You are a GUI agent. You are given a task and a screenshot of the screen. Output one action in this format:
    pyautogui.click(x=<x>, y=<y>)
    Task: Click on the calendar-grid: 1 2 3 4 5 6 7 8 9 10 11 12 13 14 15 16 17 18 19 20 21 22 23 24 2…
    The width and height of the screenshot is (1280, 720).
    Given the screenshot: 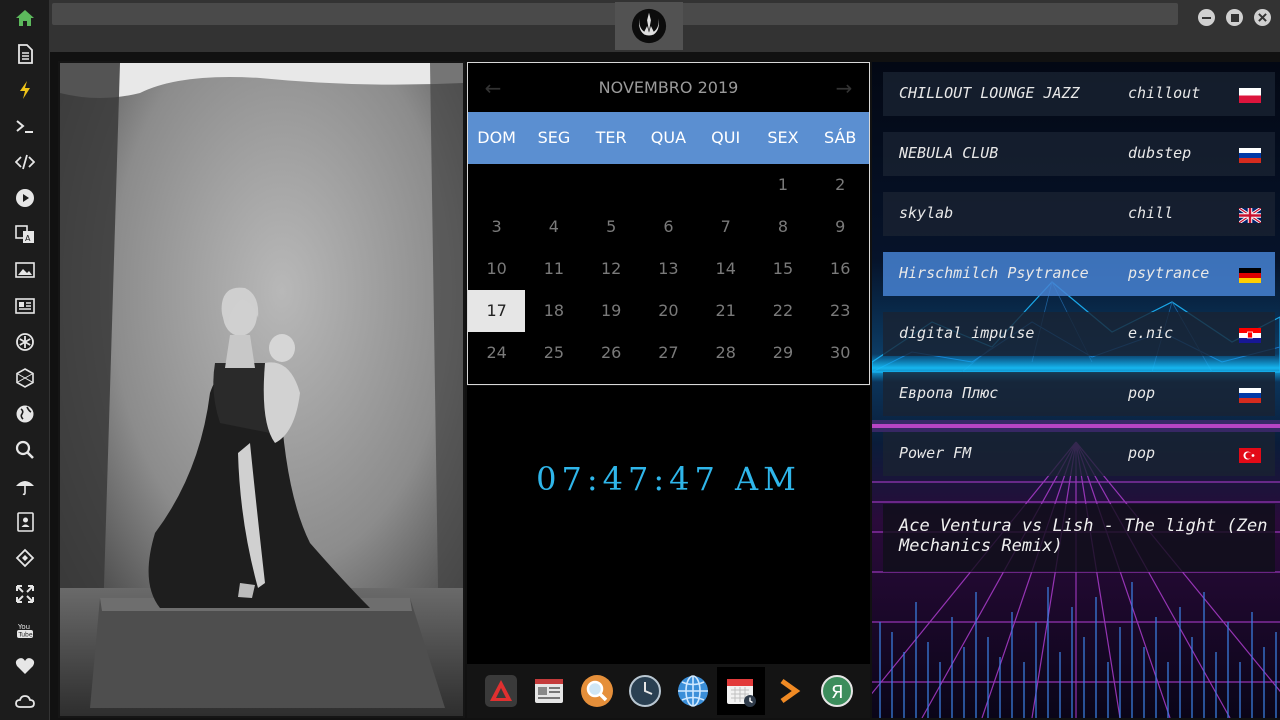 What is the action you would take?
    pyautogui.click(x=668, y=269)
    